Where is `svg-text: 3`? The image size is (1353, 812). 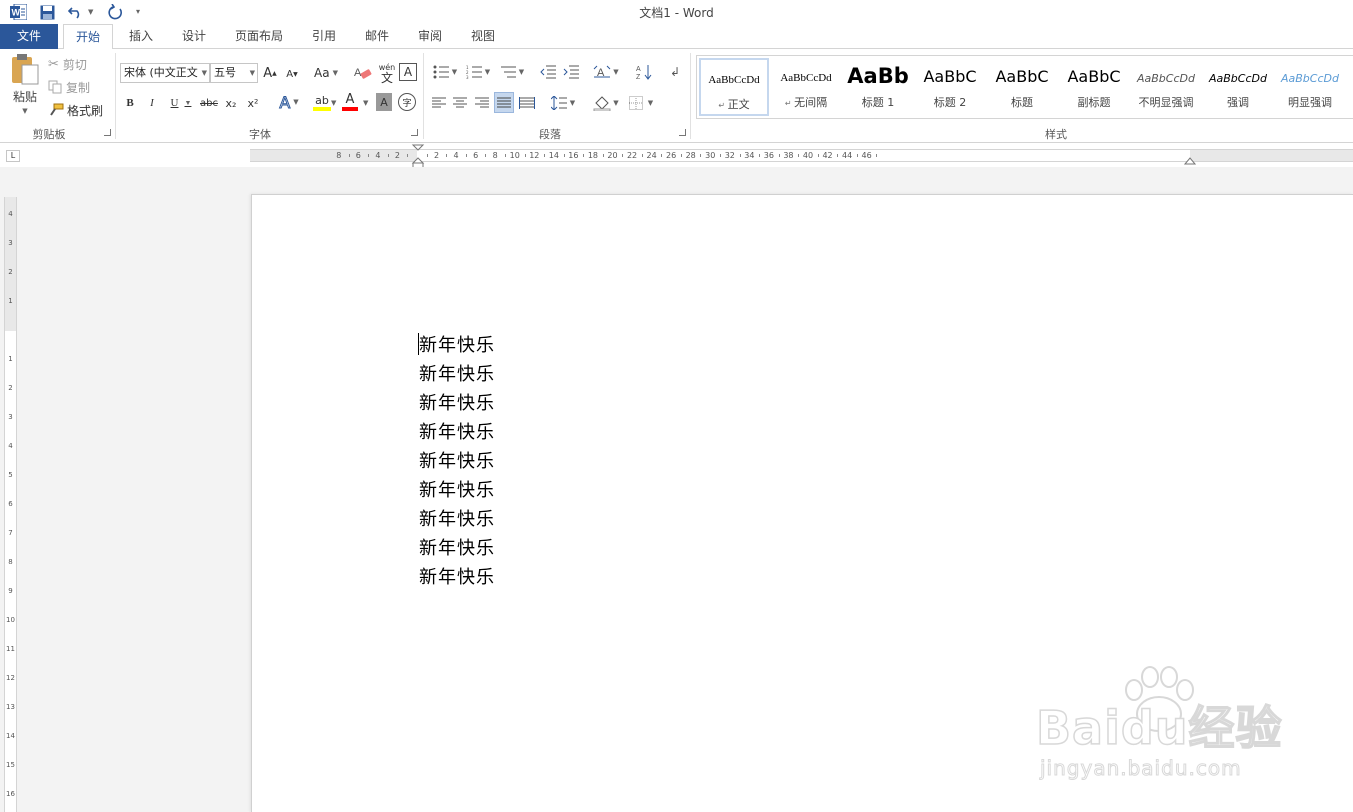
svg-text: 3 is located at coordinates (467, 77).